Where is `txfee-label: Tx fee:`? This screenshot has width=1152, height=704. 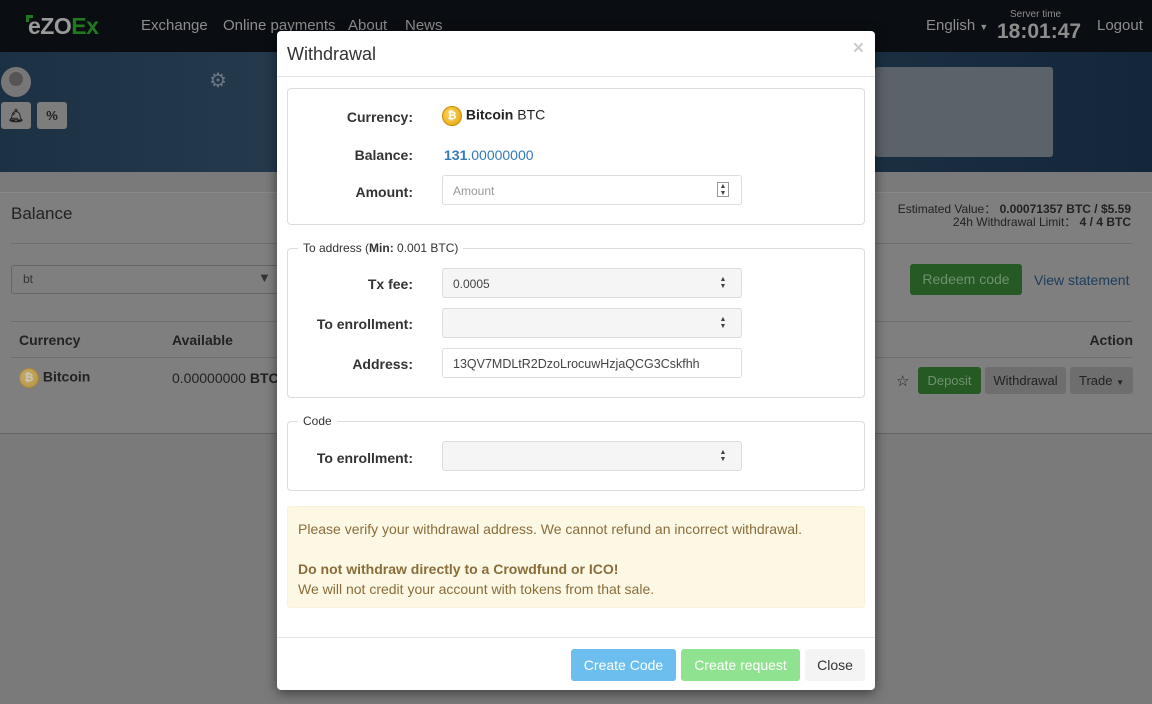 txfee-label: Tx fee: is located at coordinates (390, 284).